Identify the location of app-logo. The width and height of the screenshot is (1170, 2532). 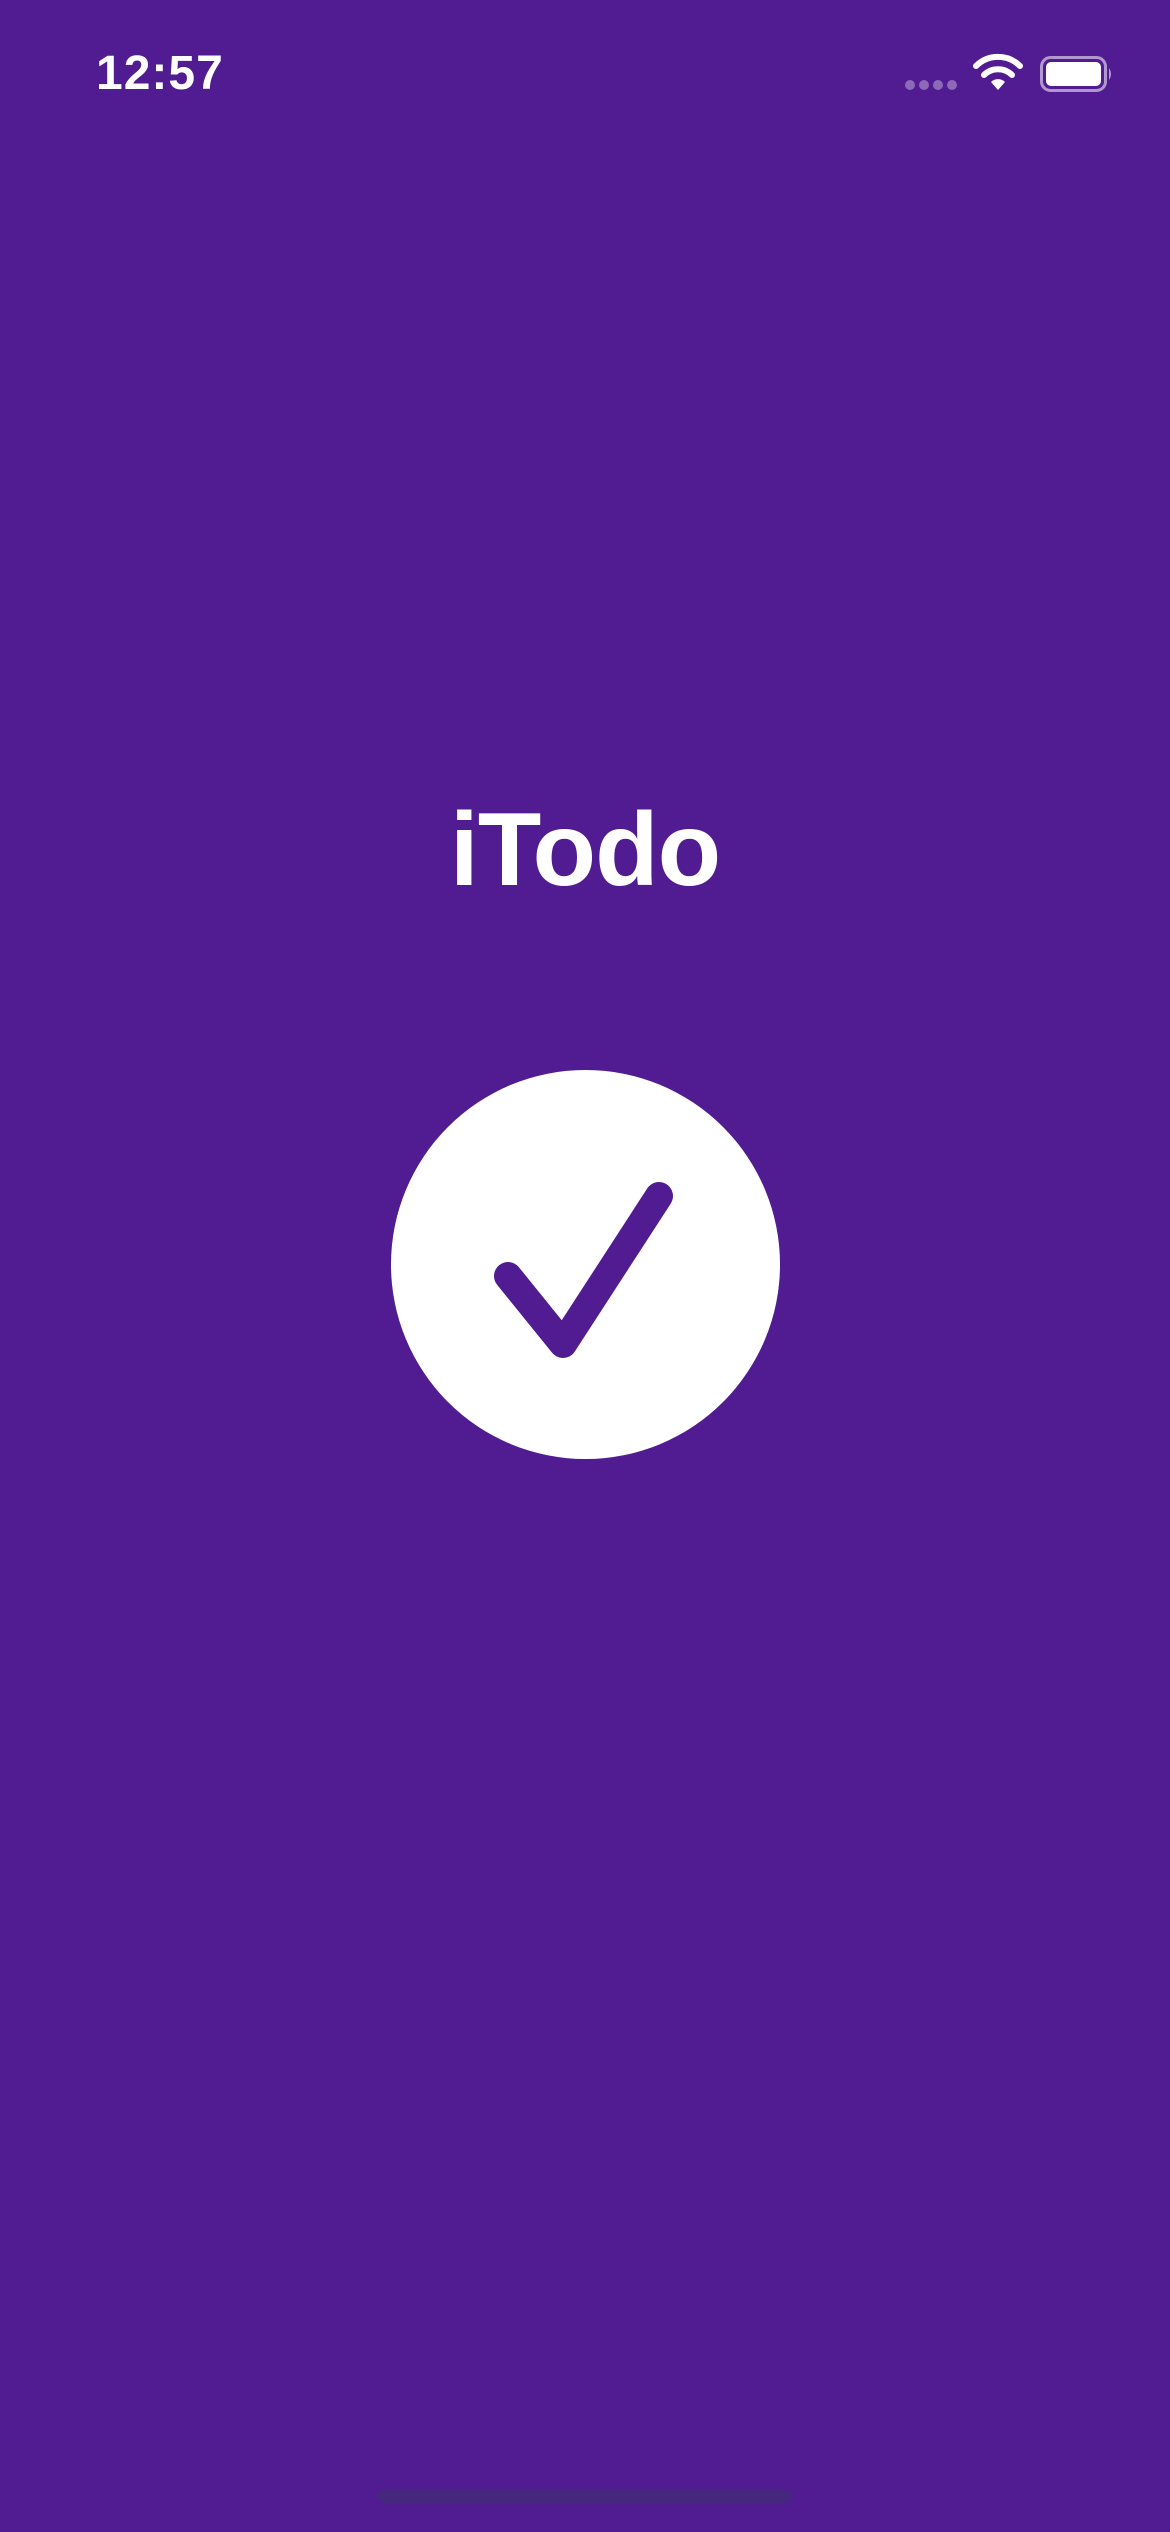
(585, 1264).